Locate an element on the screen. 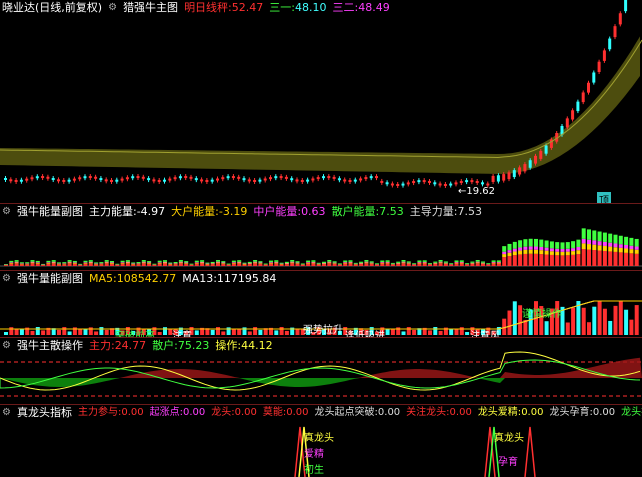 This screenshot has height=477, width=642. operation-title: 强牛主散操作 is located at coordinates (50, 346).